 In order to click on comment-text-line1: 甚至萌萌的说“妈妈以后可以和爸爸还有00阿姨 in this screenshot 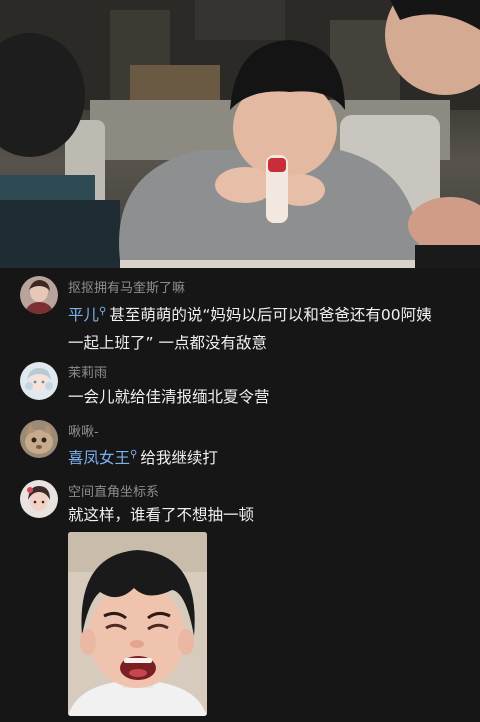, I will do `click(270, 315)`.